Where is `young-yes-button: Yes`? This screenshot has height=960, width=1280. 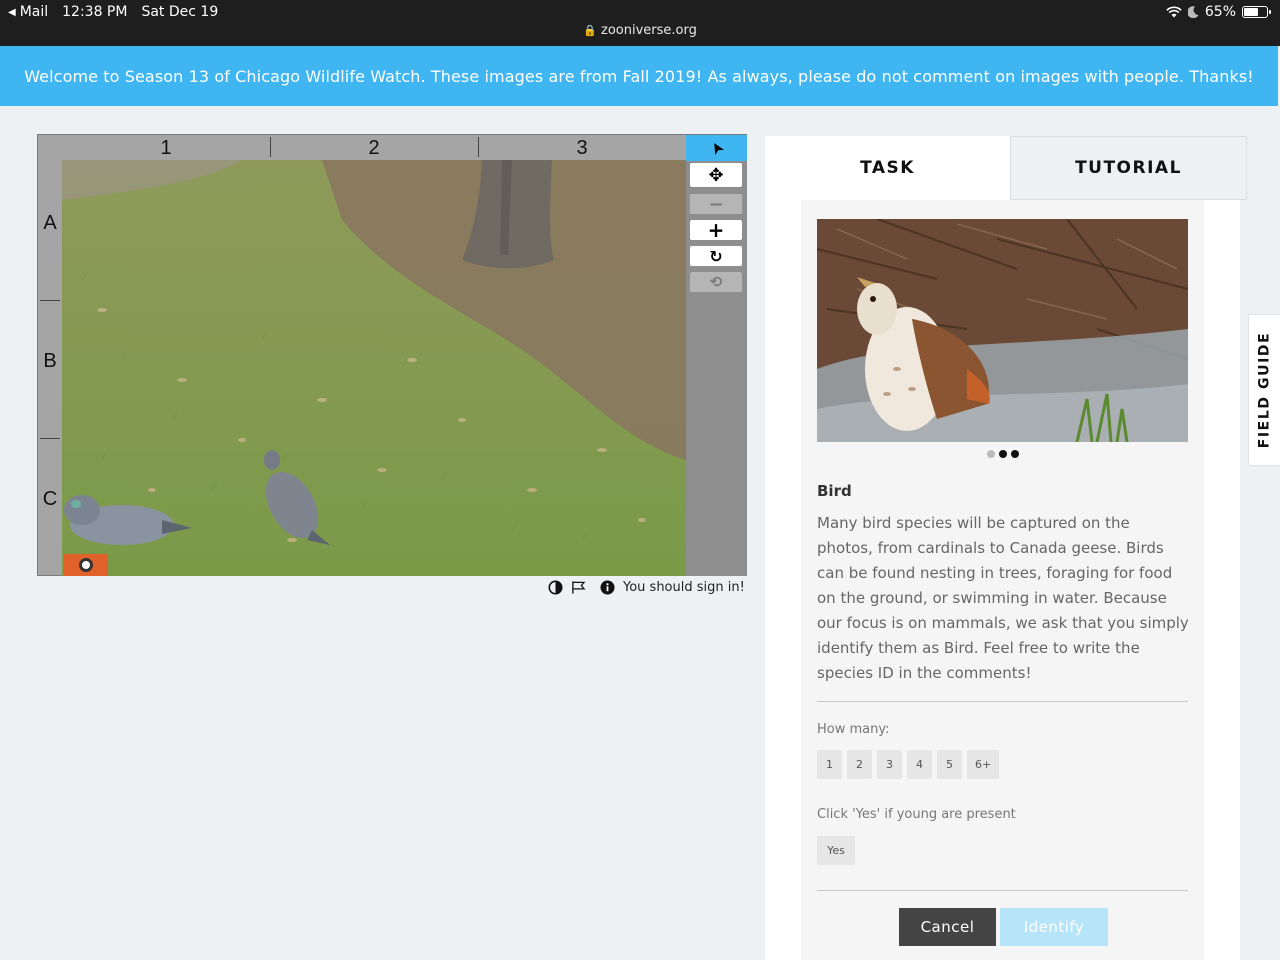 young-yes-button: Yes is located at coordinates (836, 850).